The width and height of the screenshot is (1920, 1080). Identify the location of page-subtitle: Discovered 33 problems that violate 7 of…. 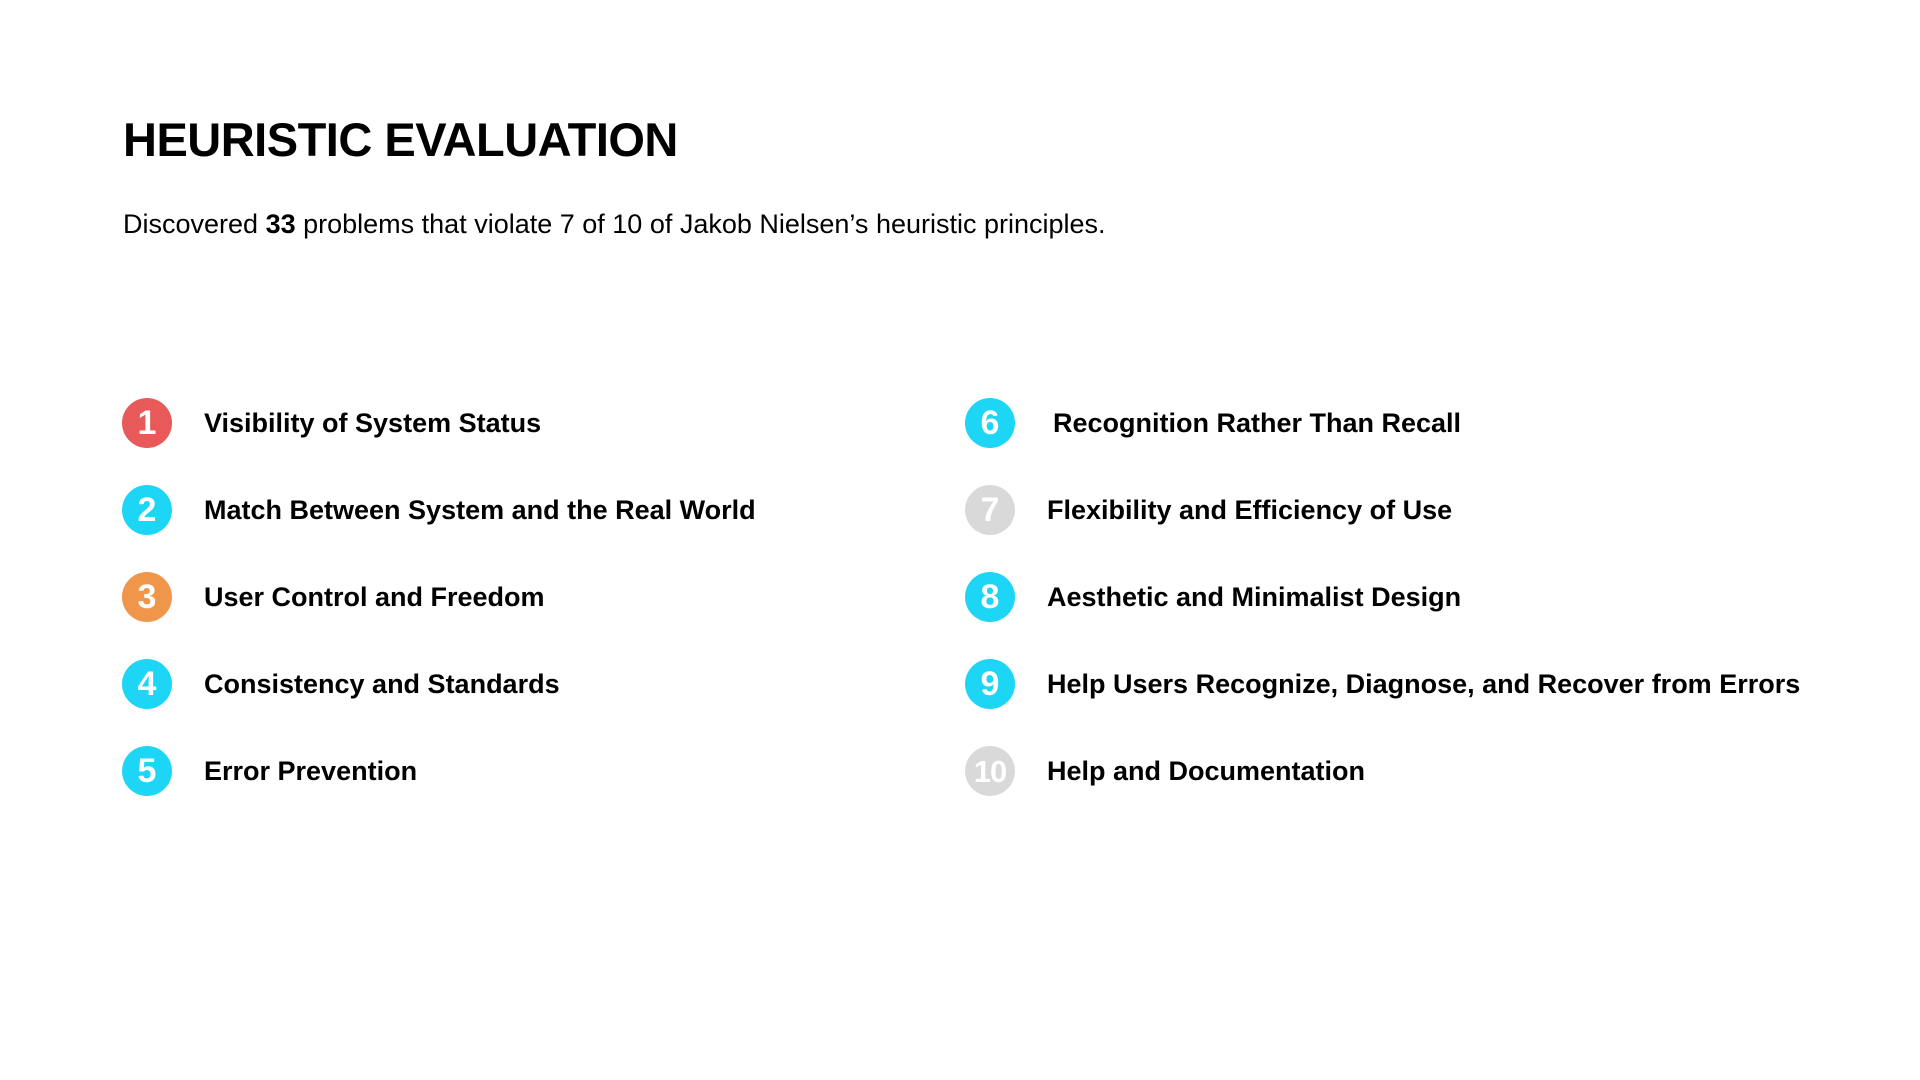
(614, 224).